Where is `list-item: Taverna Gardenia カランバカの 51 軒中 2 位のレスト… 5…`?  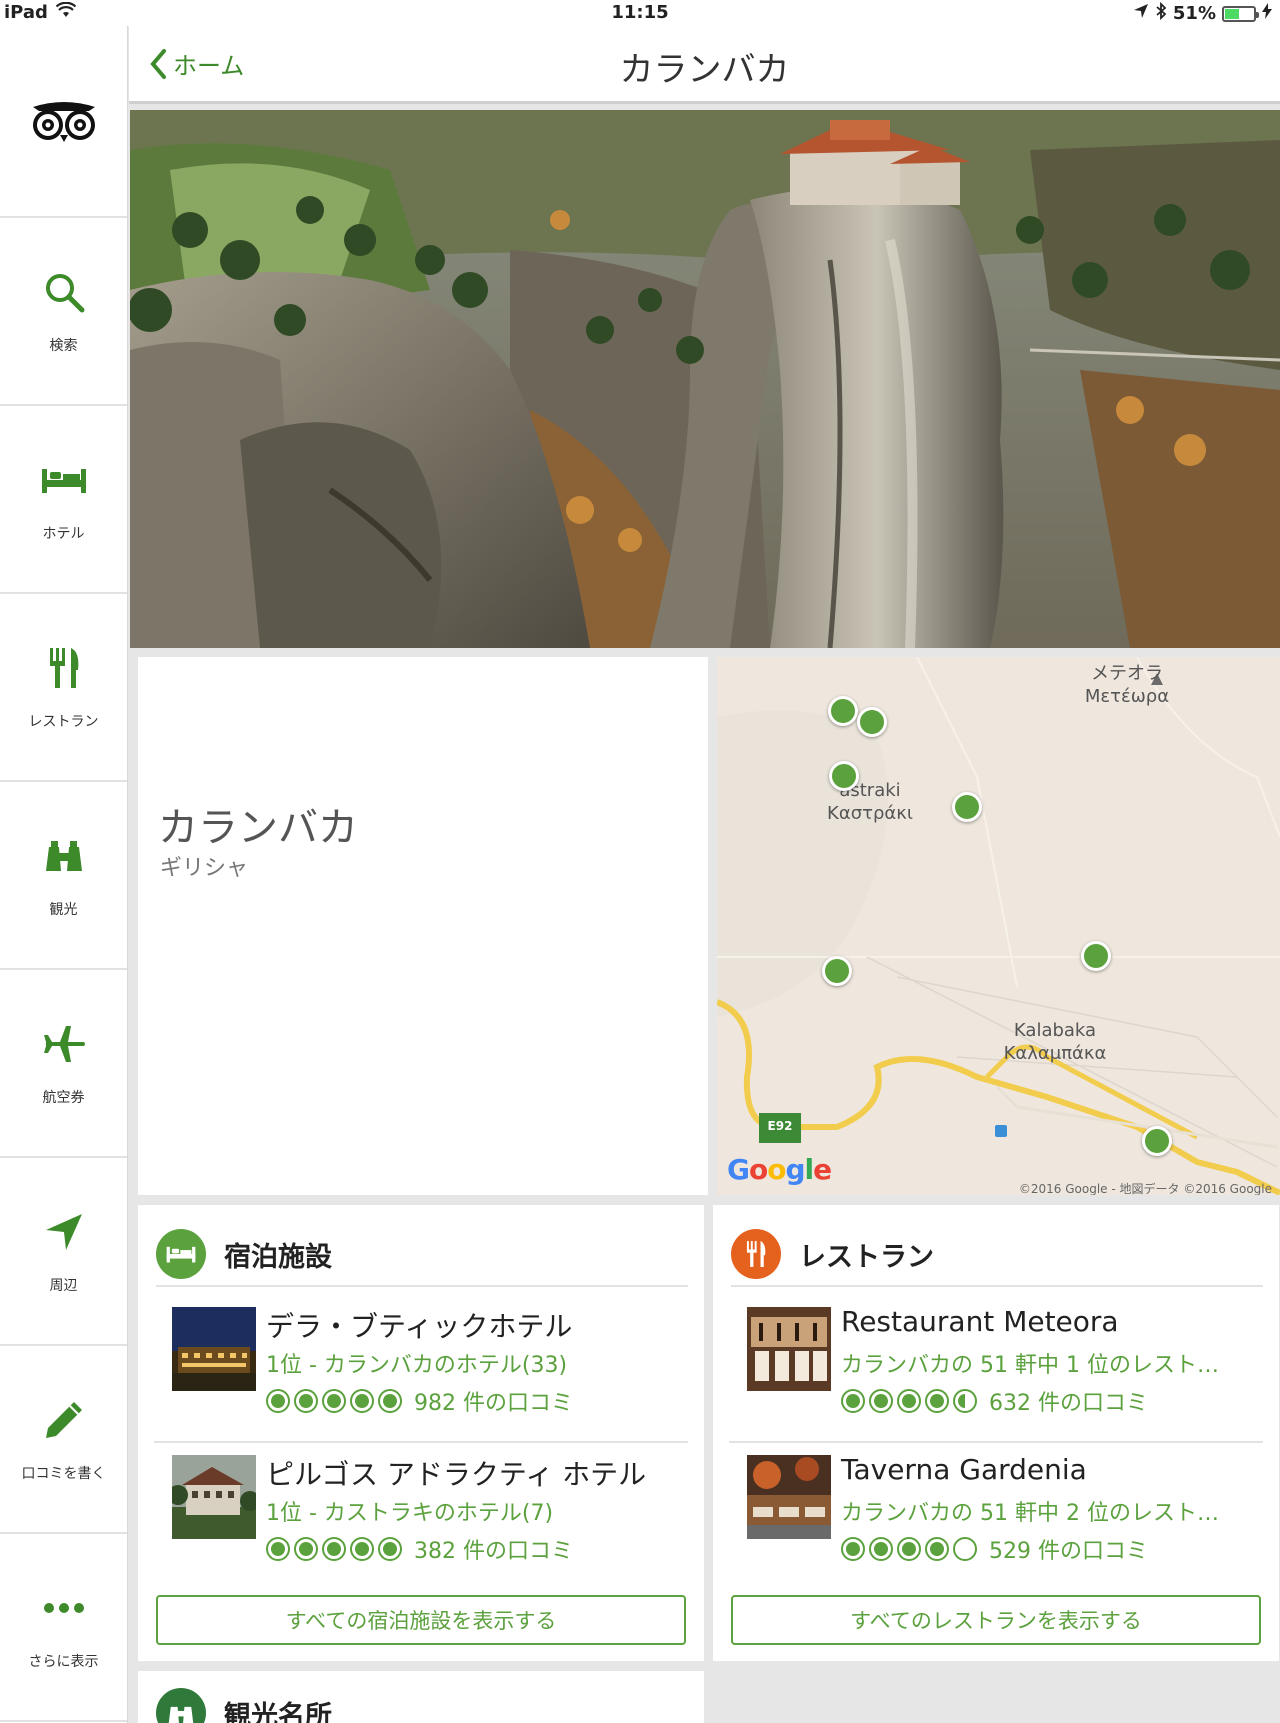
list-item: Taverna Gardenia カランバカの 51 軒中 2 位のレスト… 5… is located at coordinates (996, 1518).